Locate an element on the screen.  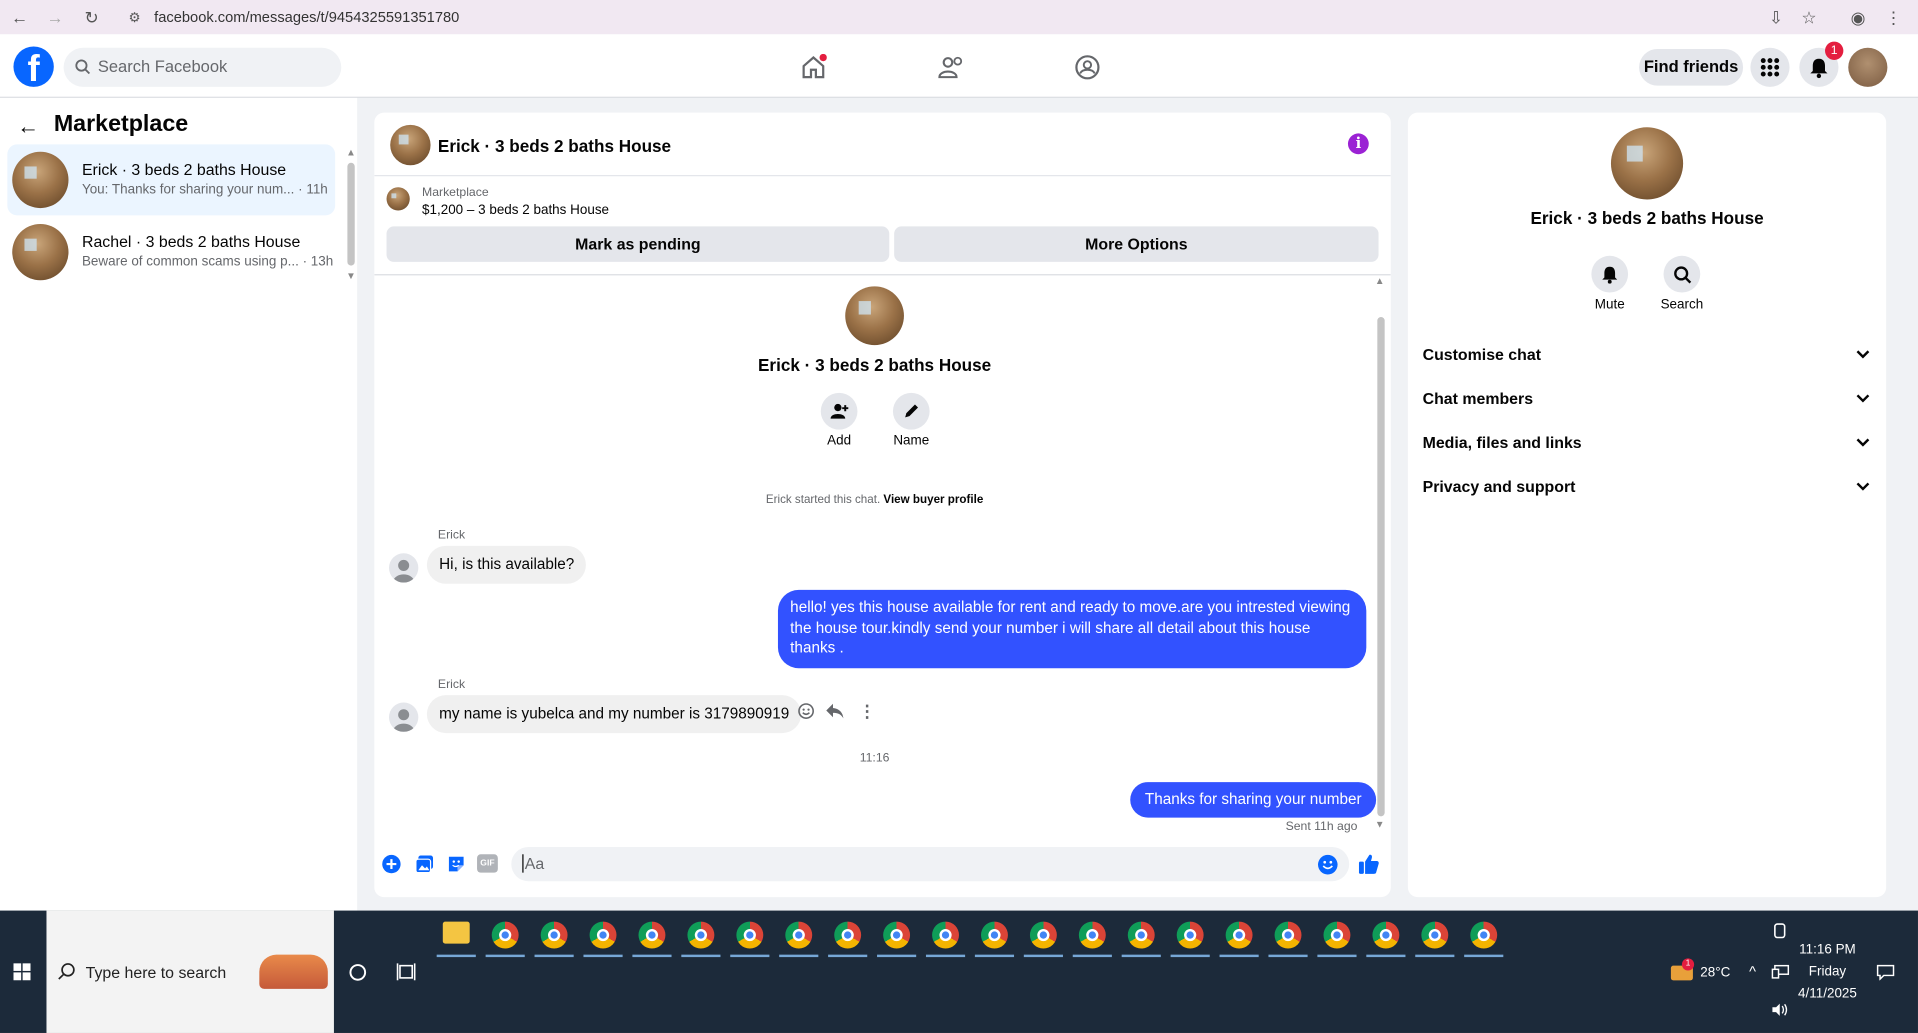
bookmark-star-icon: ☆ is located at coordinates (1809, 17).